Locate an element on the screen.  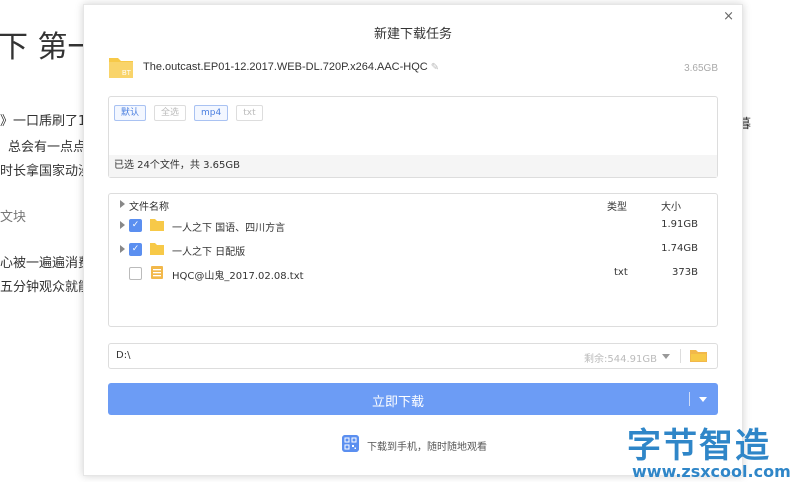
qr-code-icon is located at coordinates (350, 443).